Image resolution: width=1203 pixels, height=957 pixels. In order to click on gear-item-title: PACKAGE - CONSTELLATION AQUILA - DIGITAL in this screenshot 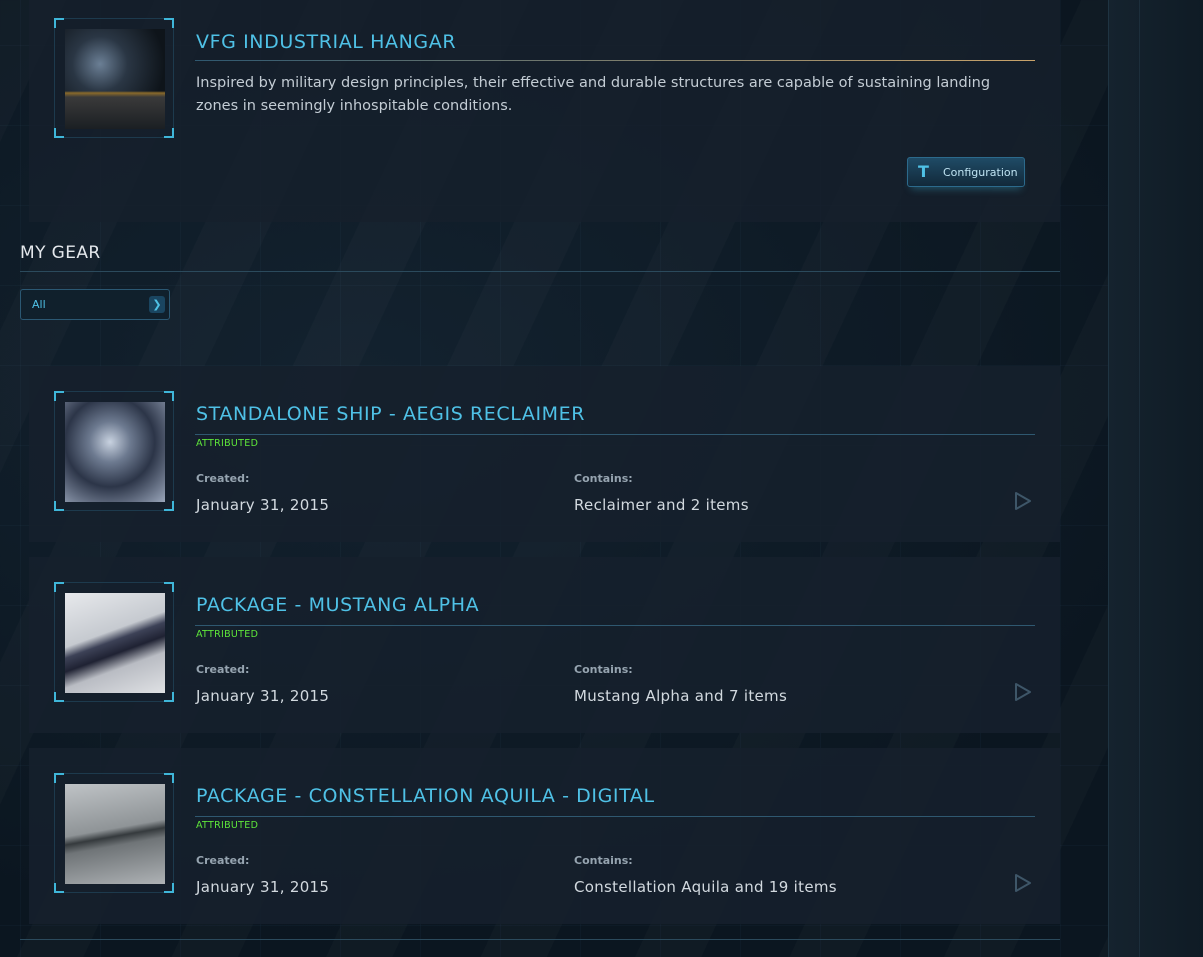, I will do `click(425, 796)`.